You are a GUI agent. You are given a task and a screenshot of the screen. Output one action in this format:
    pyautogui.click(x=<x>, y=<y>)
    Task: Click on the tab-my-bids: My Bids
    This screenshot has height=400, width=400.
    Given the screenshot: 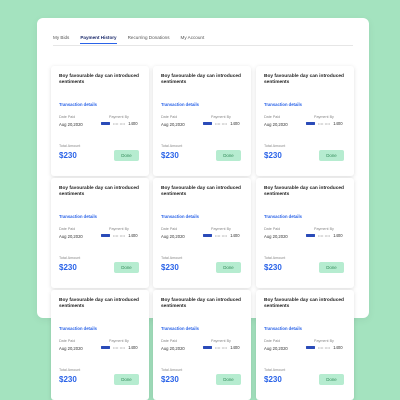 What is the action you would take?
    pyautogui.click(x=61, y=40)
    